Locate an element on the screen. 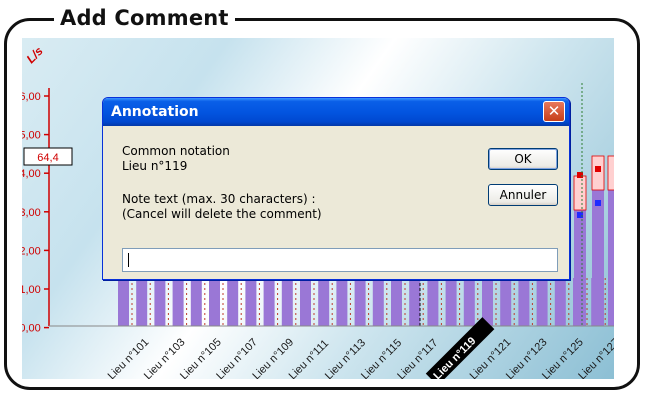  y-tick-label: 65,00 is located at coordinates (31, 136).